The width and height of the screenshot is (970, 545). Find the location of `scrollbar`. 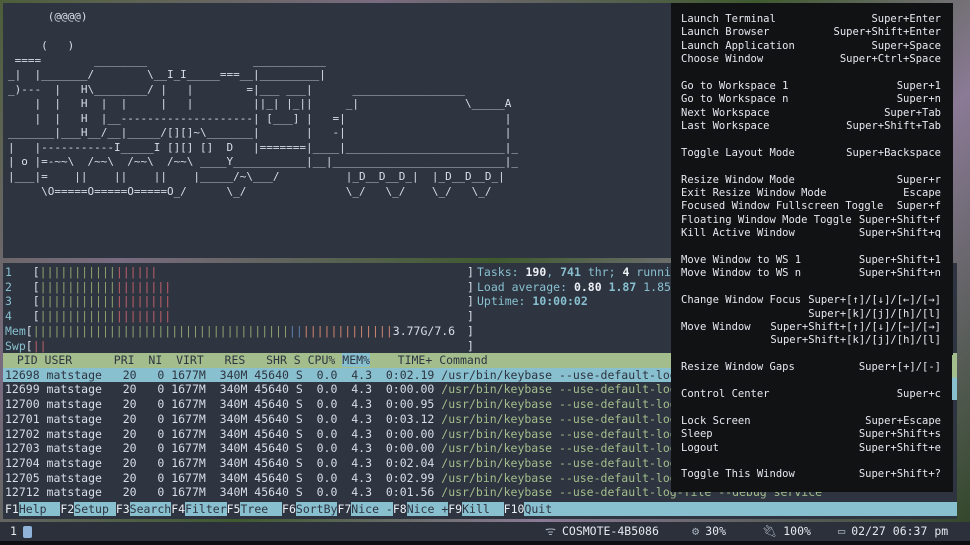

scrollbar is located at coordinates (954, 377).